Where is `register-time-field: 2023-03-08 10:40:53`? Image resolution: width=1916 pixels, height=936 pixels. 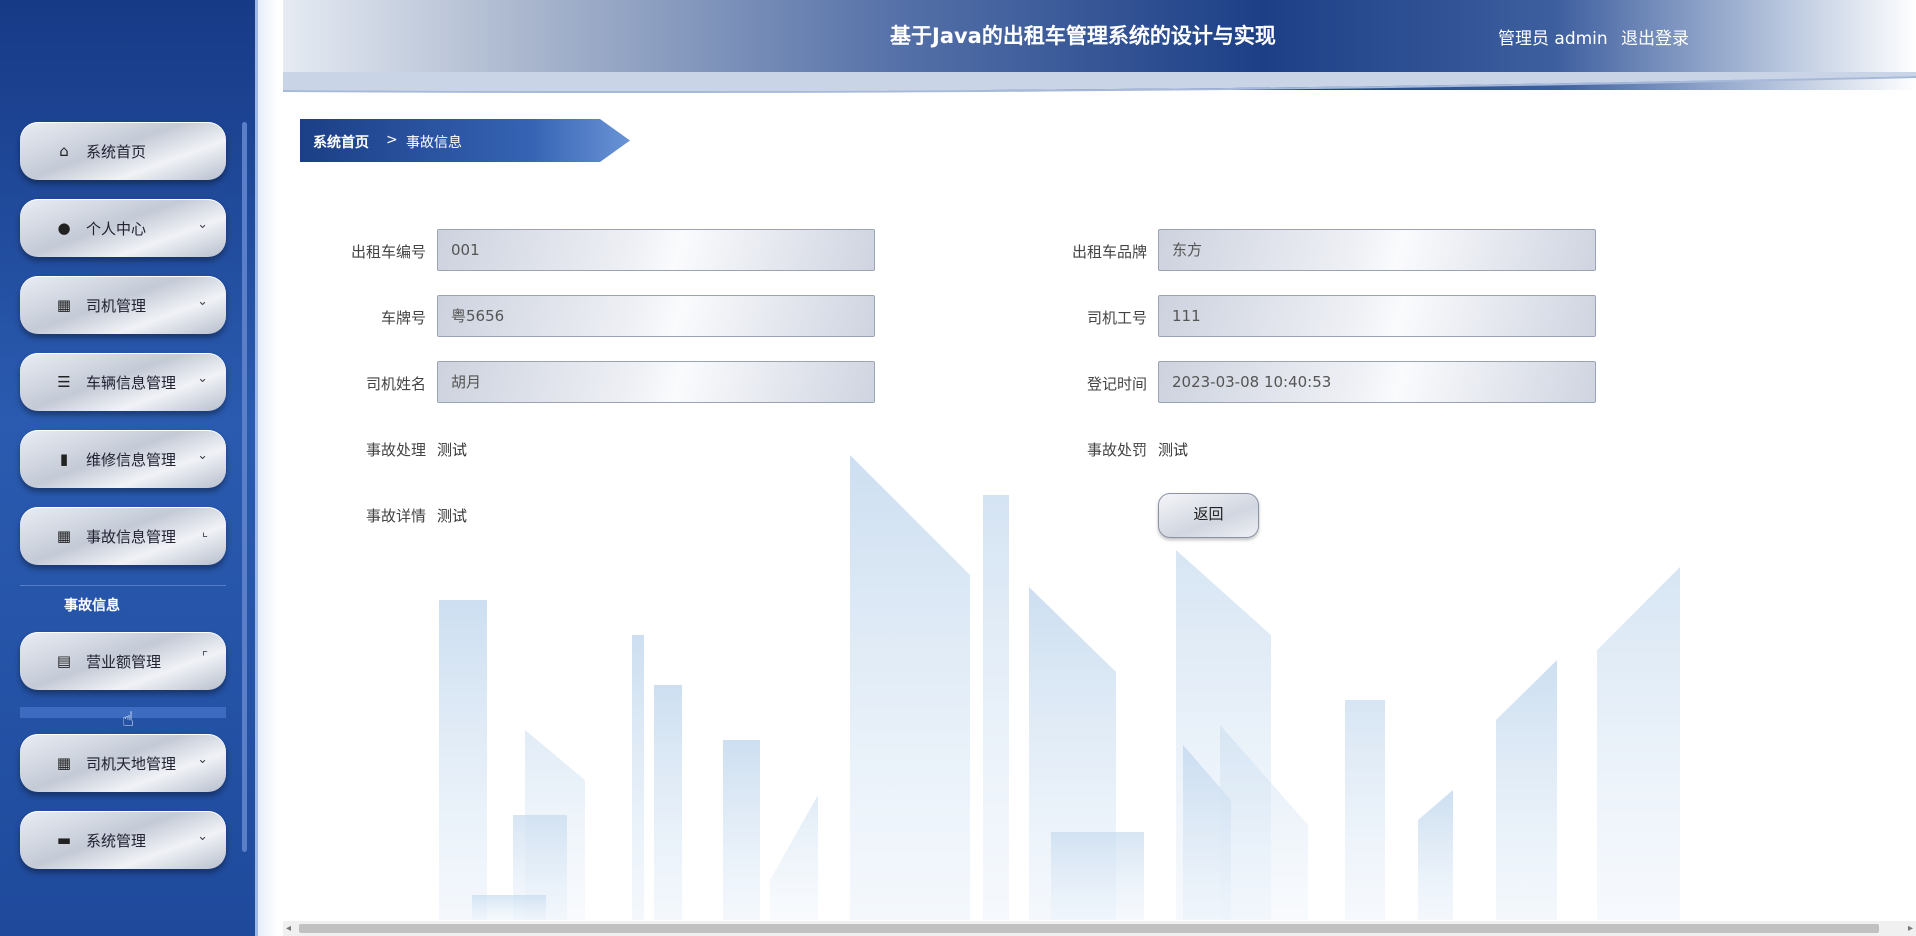
register-time-field: 2023-03-08 10:40:53 is located at coordinates (1377, 382).